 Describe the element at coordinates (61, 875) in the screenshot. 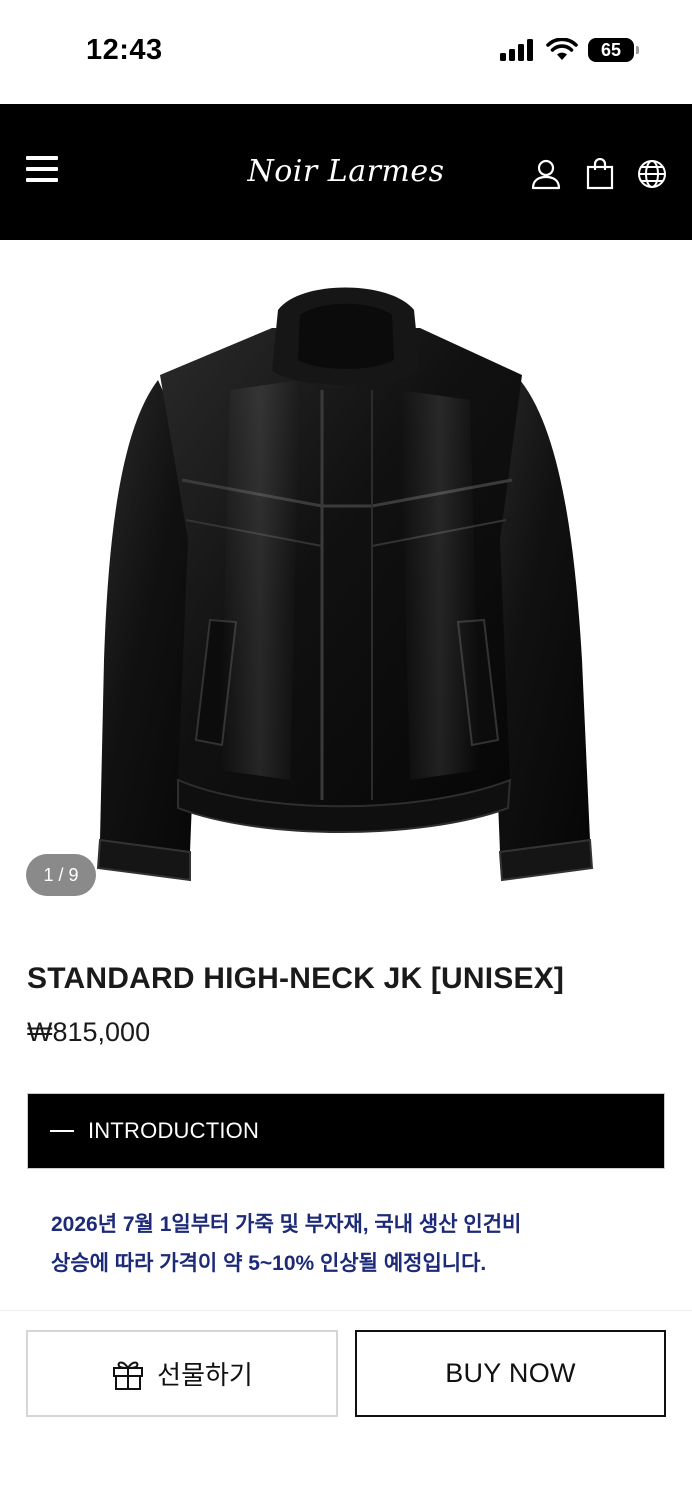

I see `image-counter: 1 / 9` at that location.